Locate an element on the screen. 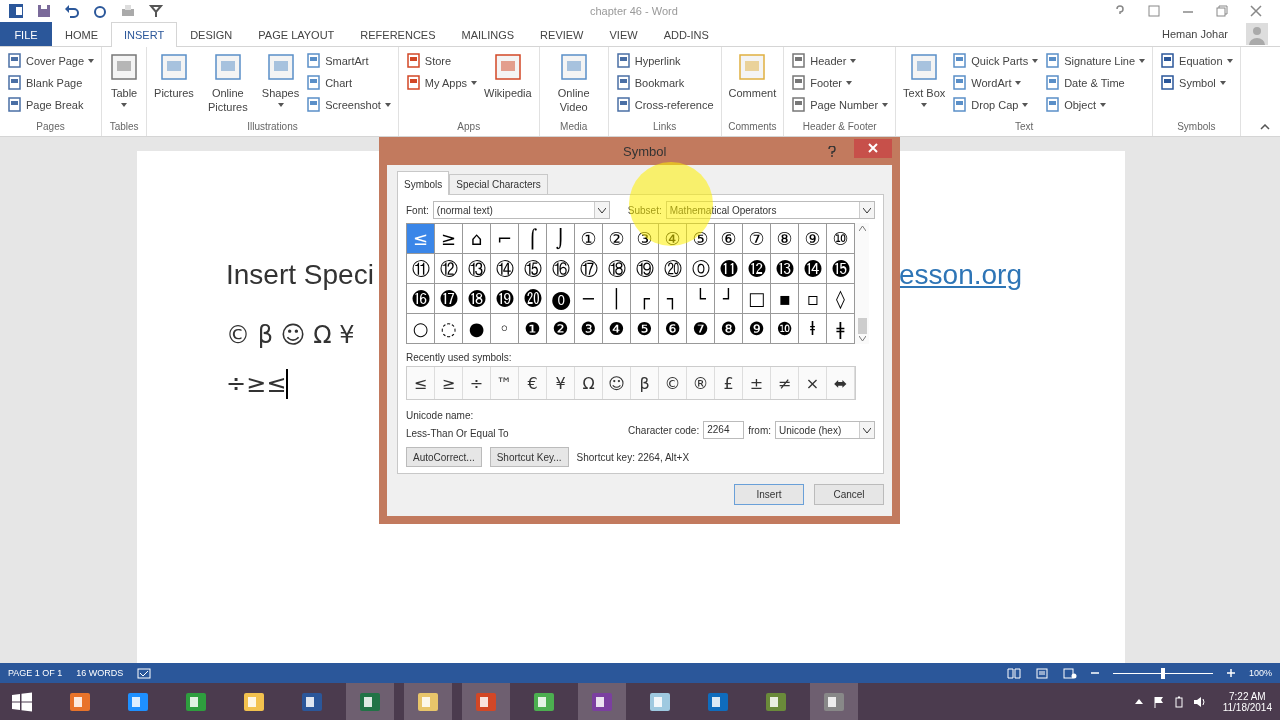 Image resolution: width=1280 pixels, height=720 pixels. symbol-cell: ⑦ is located at coordinates (757, 239).